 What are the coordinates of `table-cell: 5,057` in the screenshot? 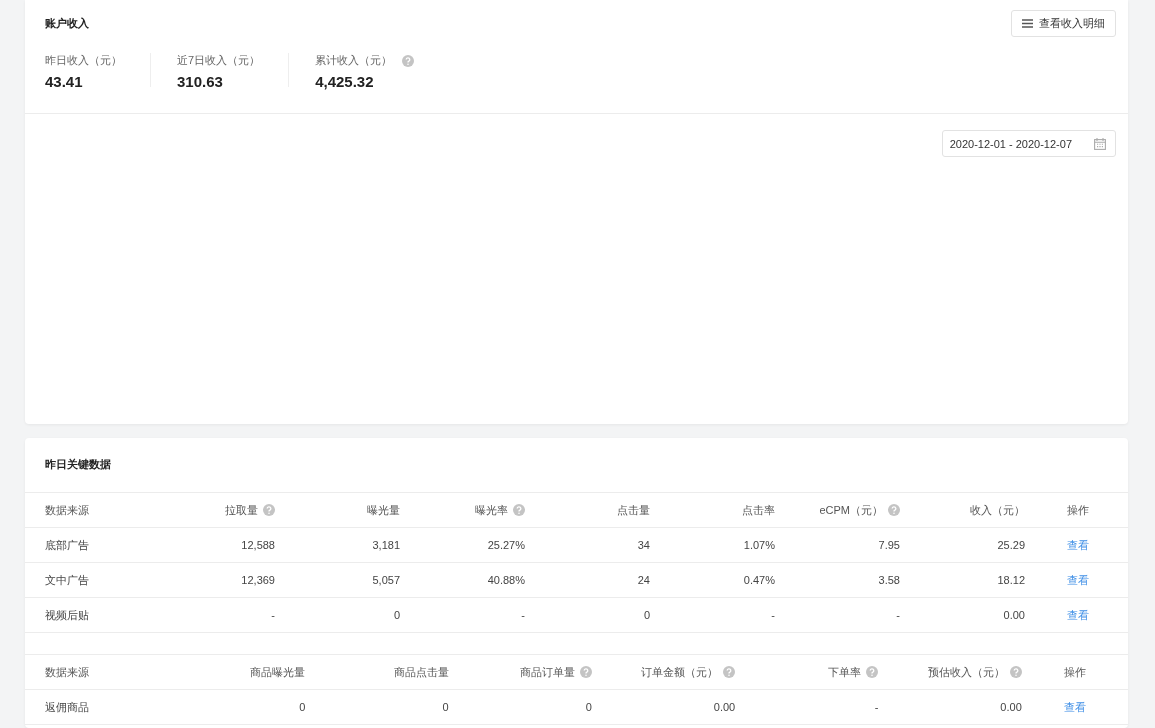 It's located at (386, 580).